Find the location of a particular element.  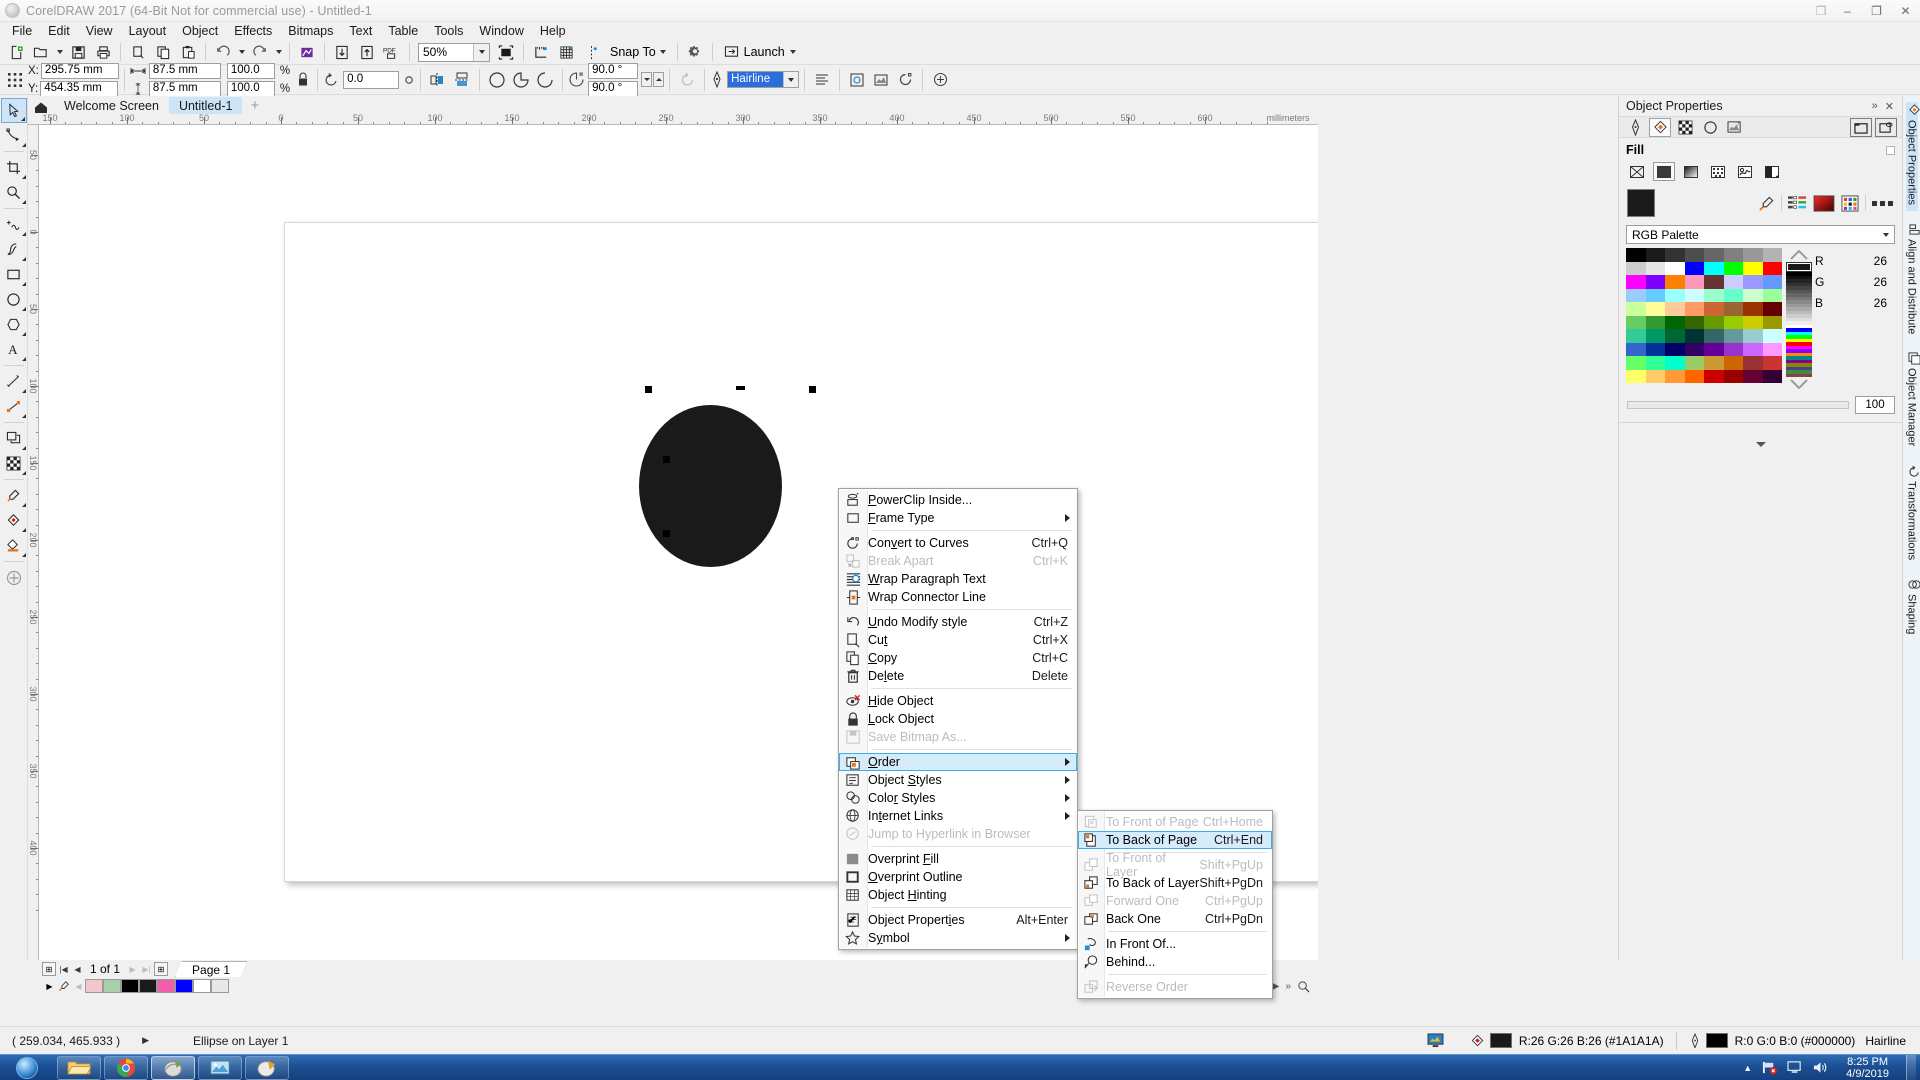

close-docker-icon: ✕ is located at coordinates (1889, 106).